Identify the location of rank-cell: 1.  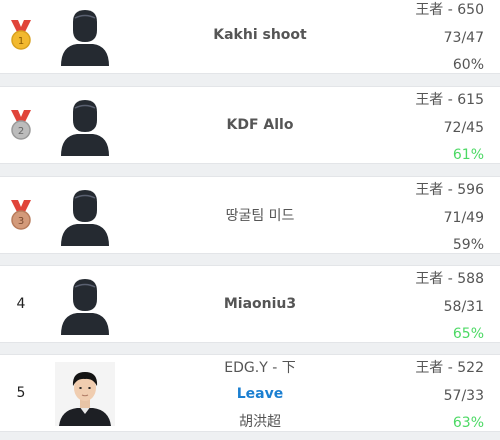
(21, 36).